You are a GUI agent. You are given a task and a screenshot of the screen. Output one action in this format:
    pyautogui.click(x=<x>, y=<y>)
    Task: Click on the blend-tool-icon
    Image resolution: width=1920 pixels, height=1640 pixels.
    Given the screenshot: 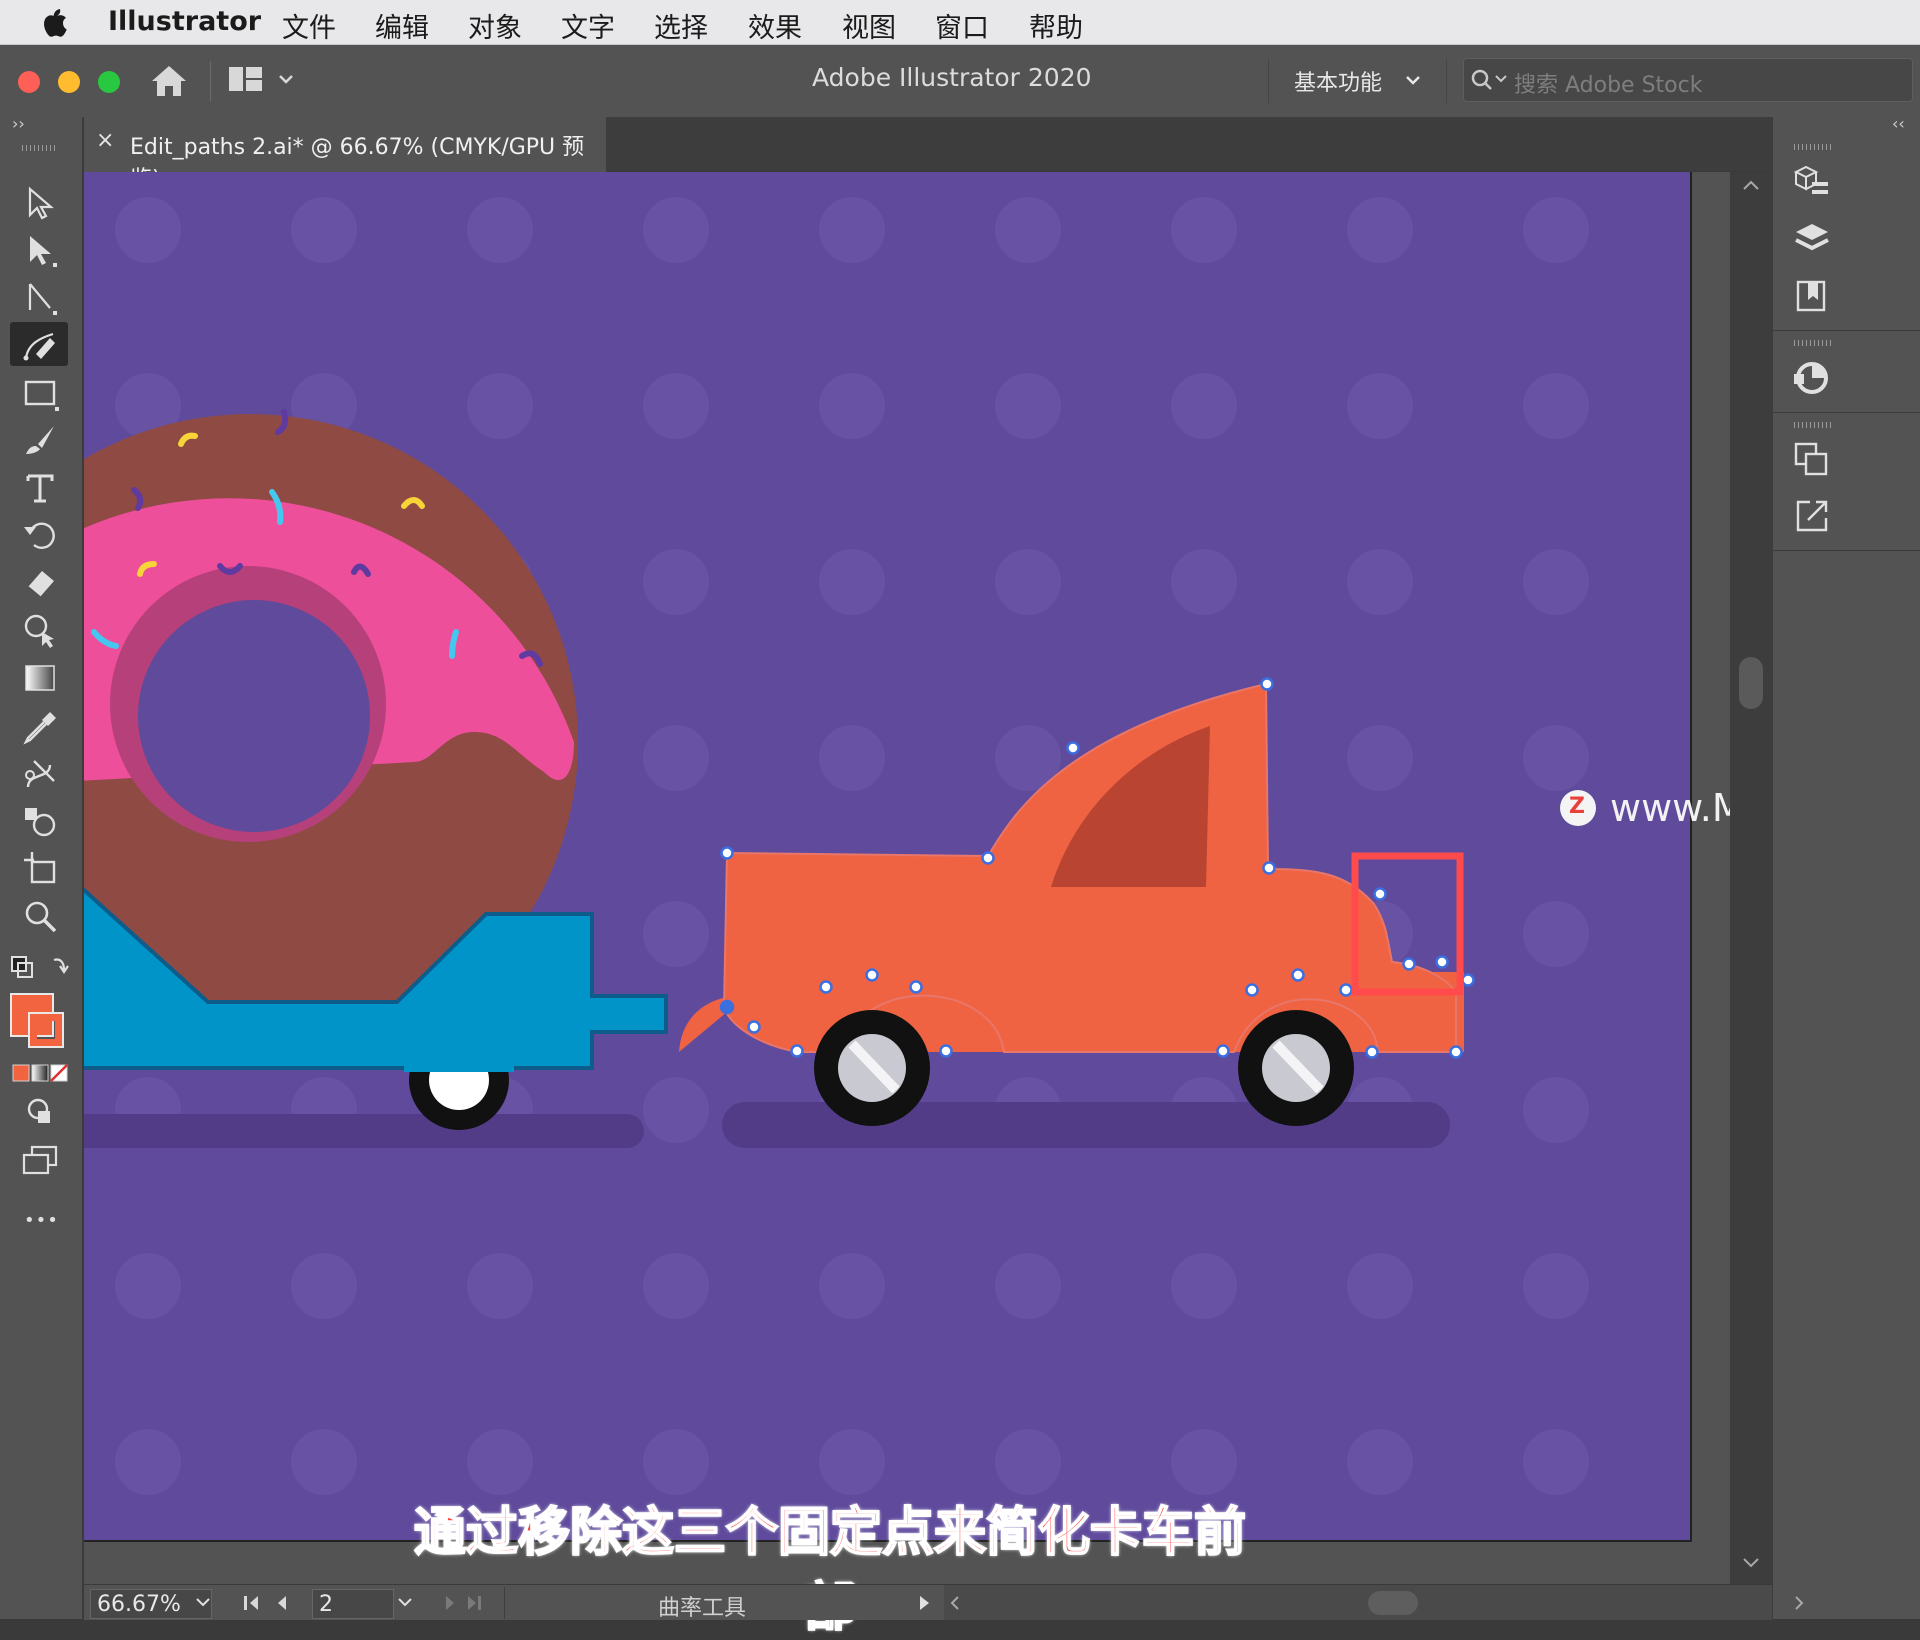 What is the action you would take?
    pyautogui.click(x=40, y=773)
    